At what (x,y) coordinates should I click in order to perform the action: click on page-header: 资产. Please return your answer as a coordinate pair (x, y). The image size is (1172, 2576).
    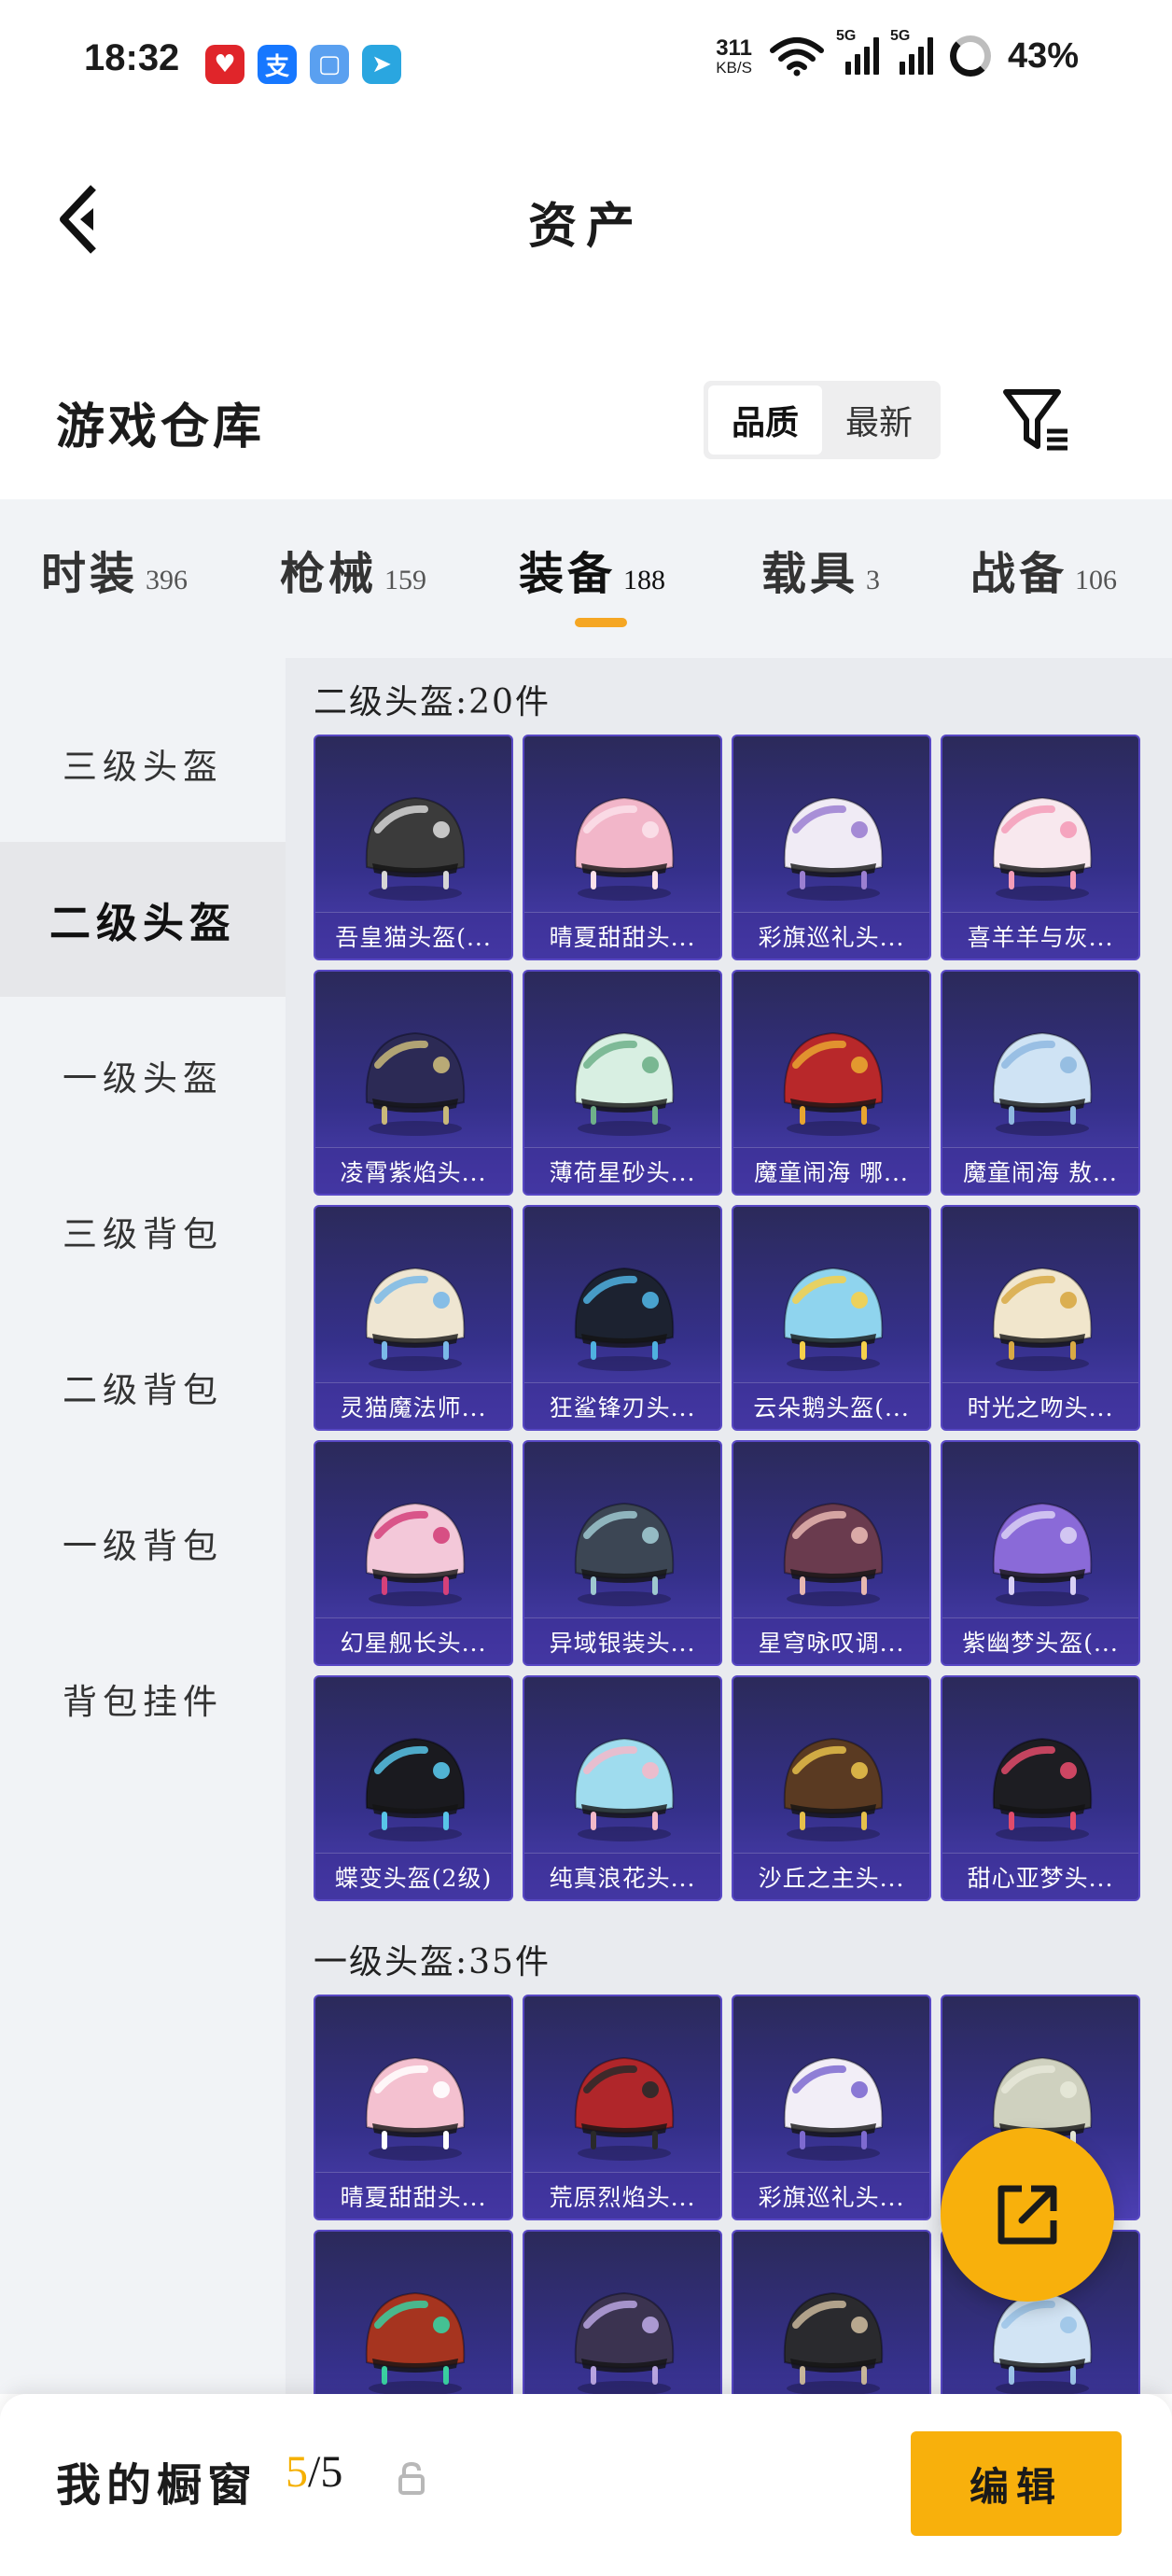
    Looking at the image, I should click on (586, 219).